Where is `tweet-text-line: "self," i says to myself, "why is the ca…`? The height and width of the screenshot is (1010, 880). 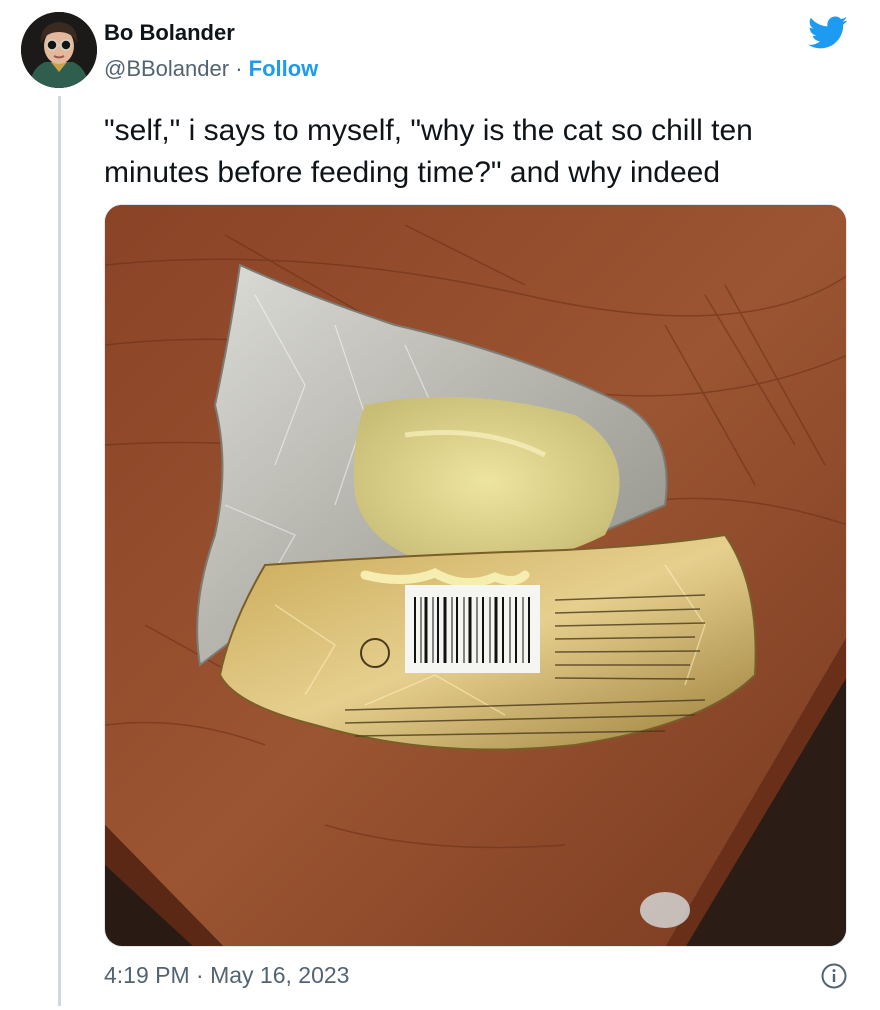 tweet-text-line: "self," i says to myself, "why is the ca… is located at coordinates (428, 130).